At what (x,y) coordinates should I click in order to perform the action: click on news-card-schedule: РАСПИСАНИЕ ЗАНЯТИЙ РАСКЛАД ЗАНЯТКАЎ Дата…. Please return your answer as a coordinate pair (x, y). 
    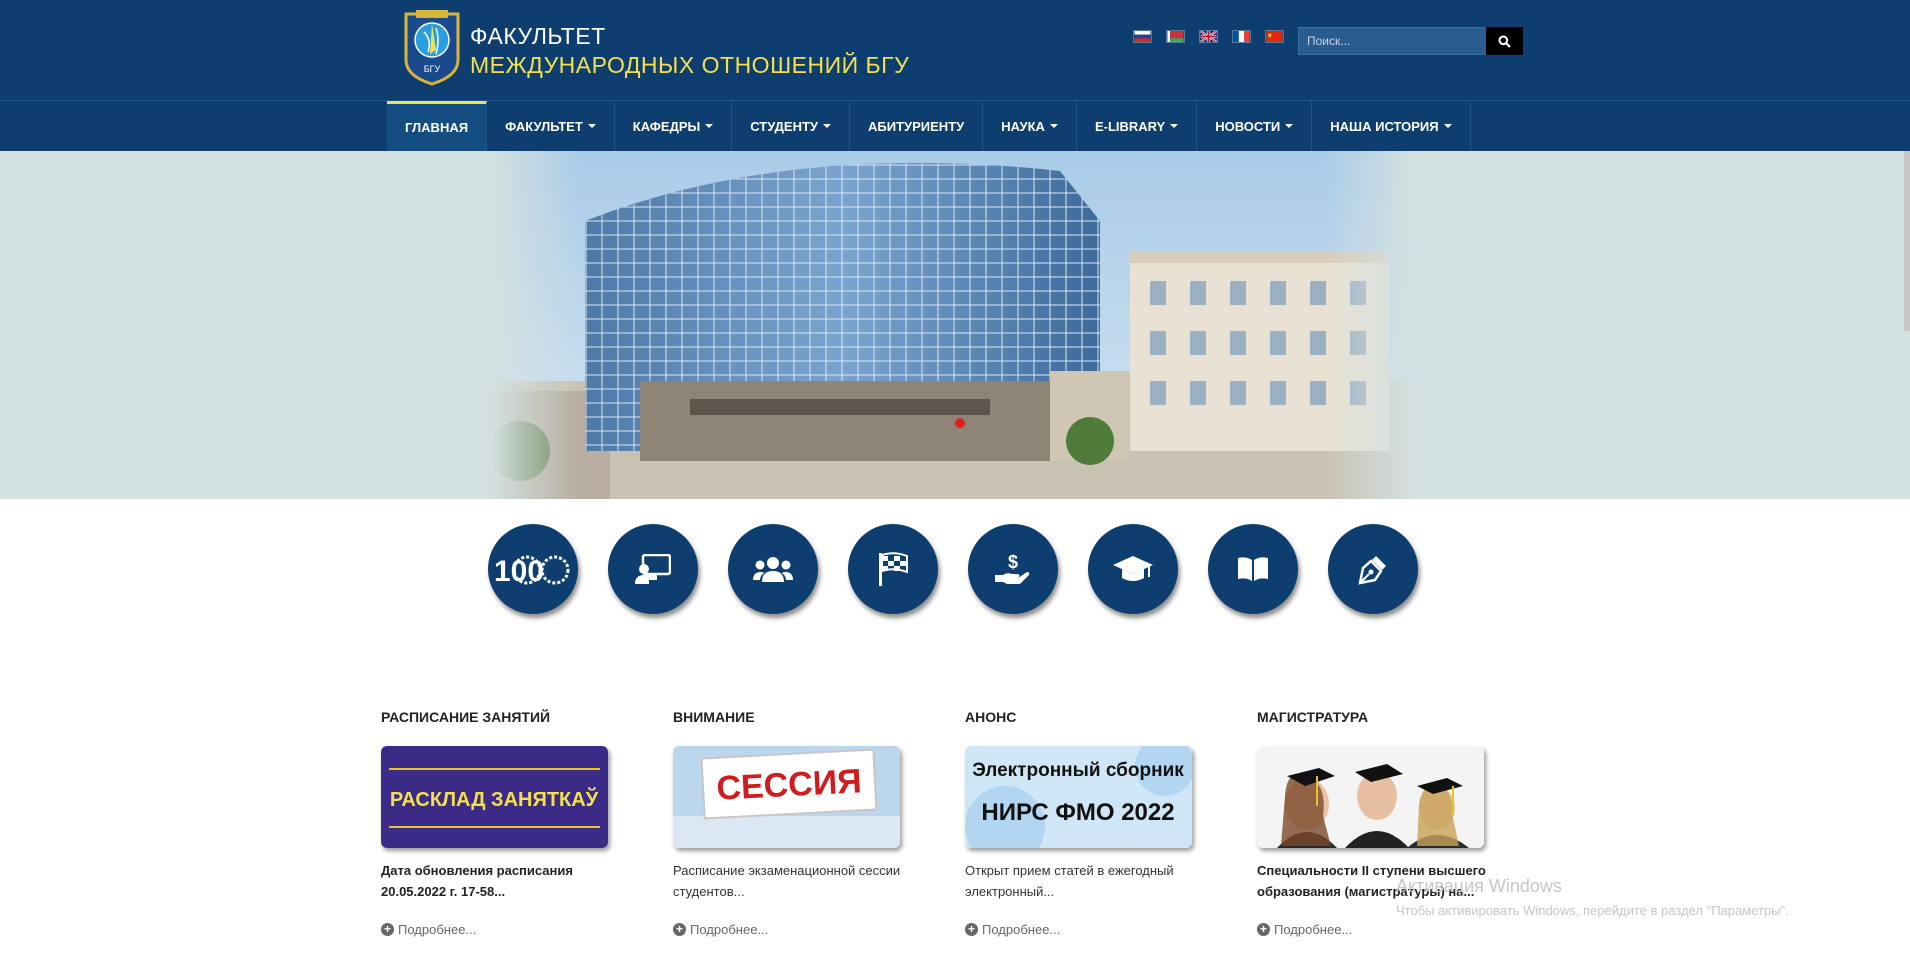
    Looking at the image, I should click on (527, 823).